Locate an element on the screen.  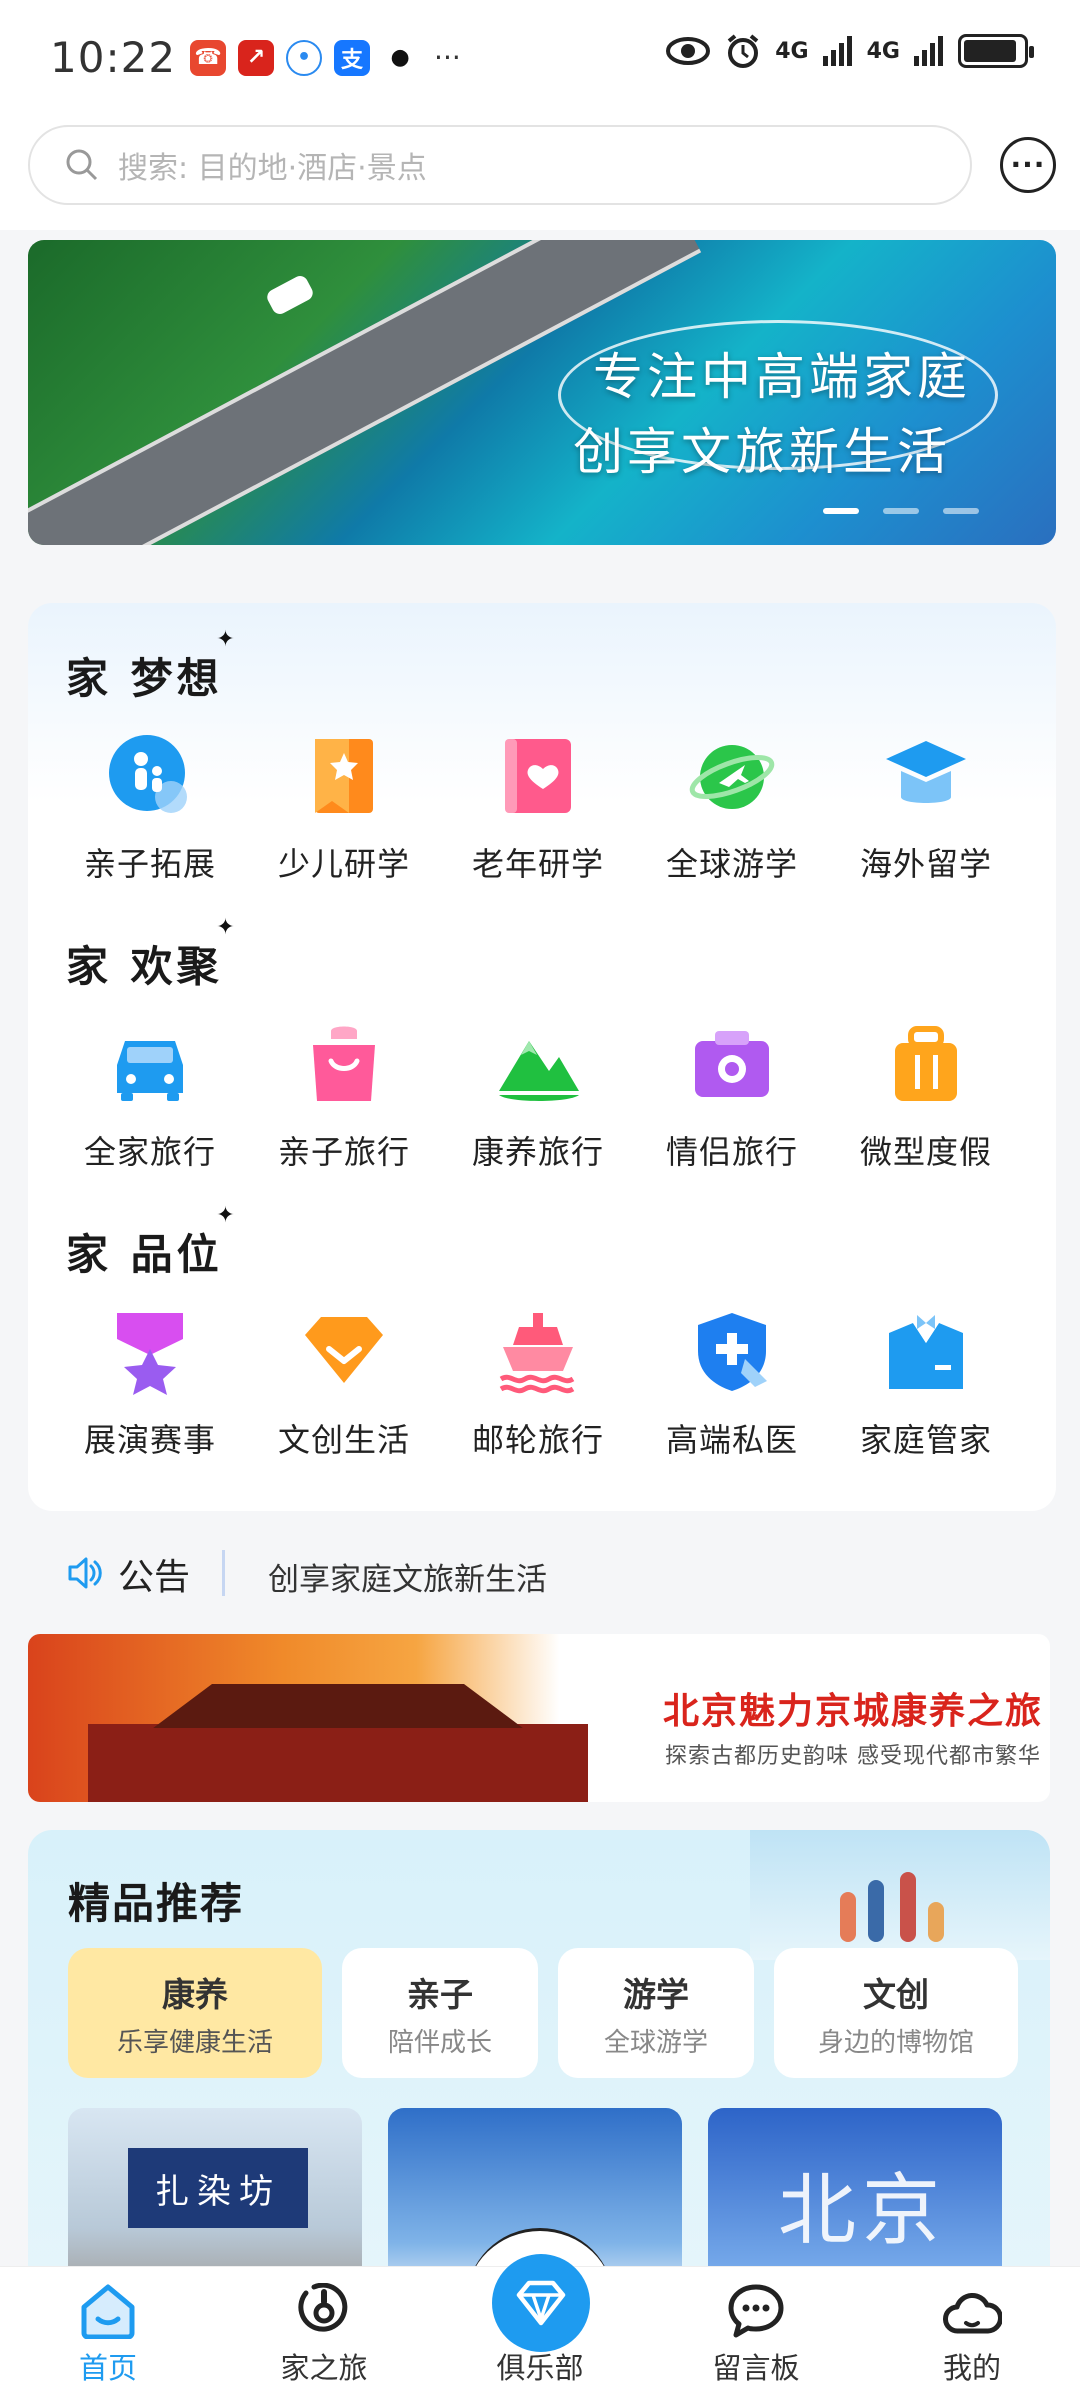
category-label: 亲子旅行 is located at coordinates (343, 1152).